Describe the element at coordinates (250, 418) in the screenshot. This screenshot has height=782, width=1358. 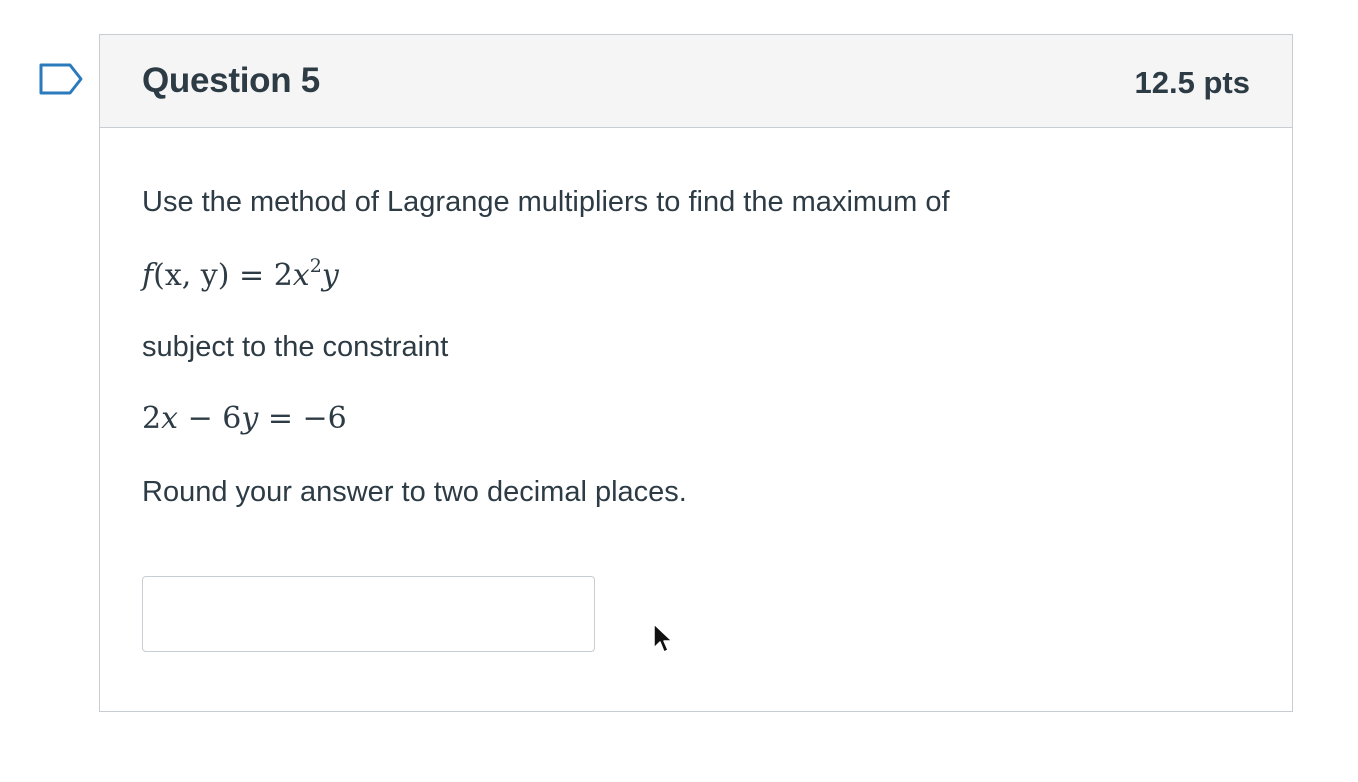
I see `constraint-var2: y` at that location.